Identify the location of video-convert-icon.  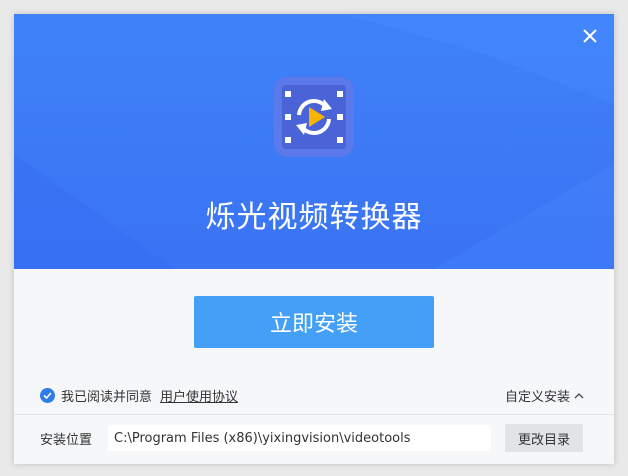
(314, 117).